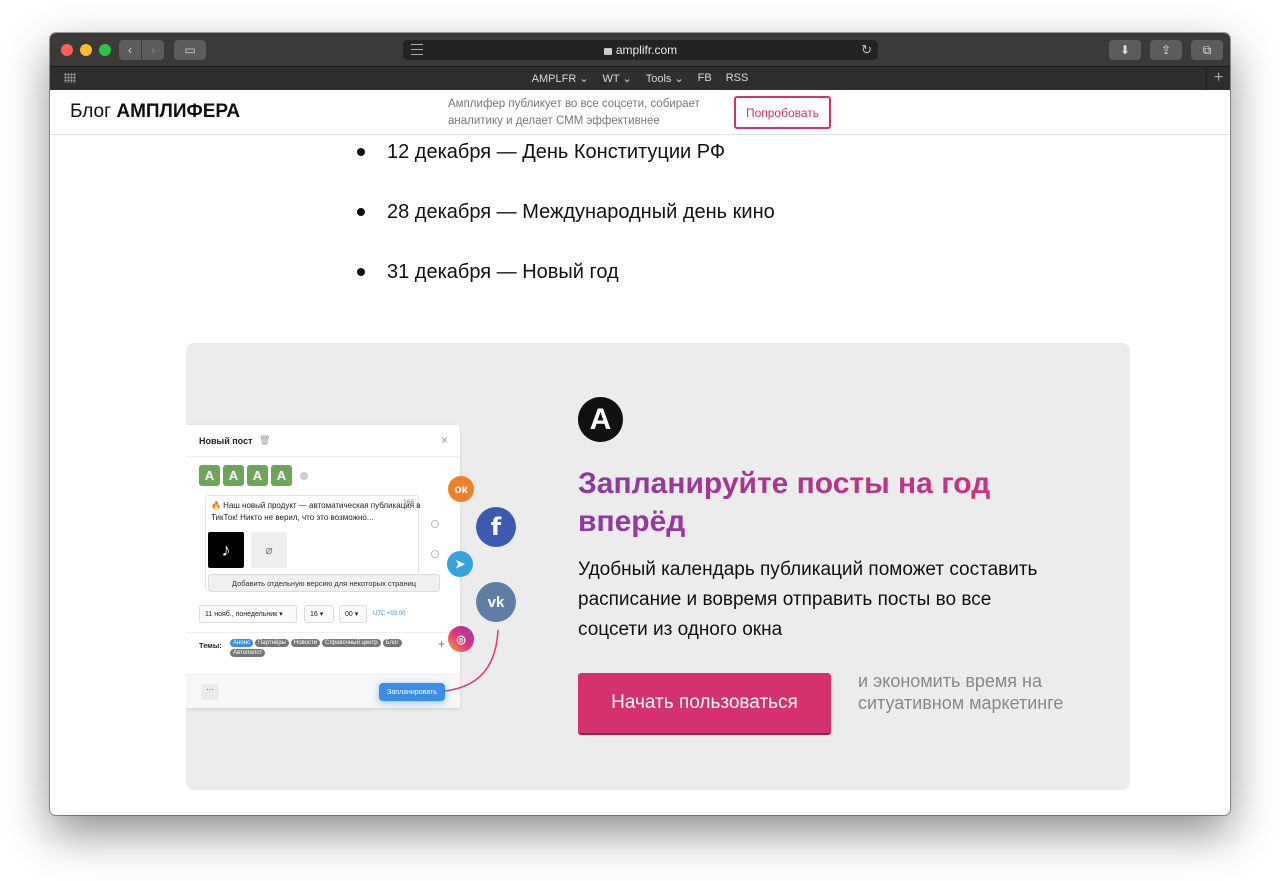 This screenshot has width=1280, height=881. What do you see at coordinates (93, 111) in the screenshot?
I see `logo-light-text: Блог` at bounding box center [93, 111].